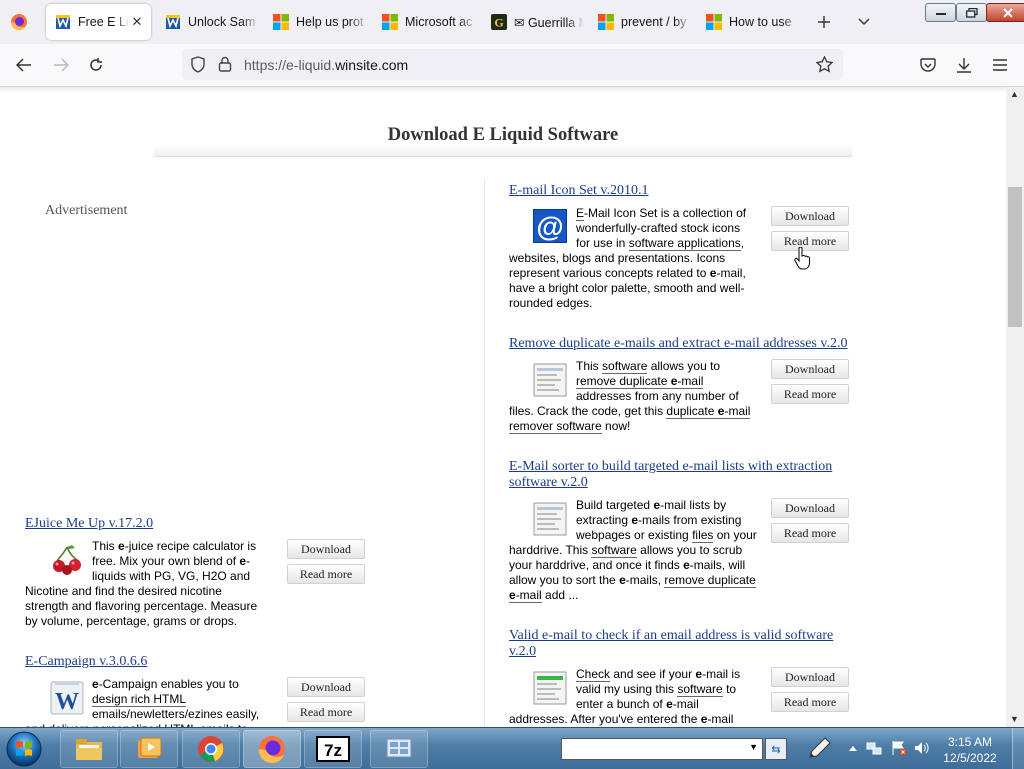  What do you see at coordinates (89, 749) in the screenshot?
I see `taskbar-explorer-icon` at bounding box center [89, 749].